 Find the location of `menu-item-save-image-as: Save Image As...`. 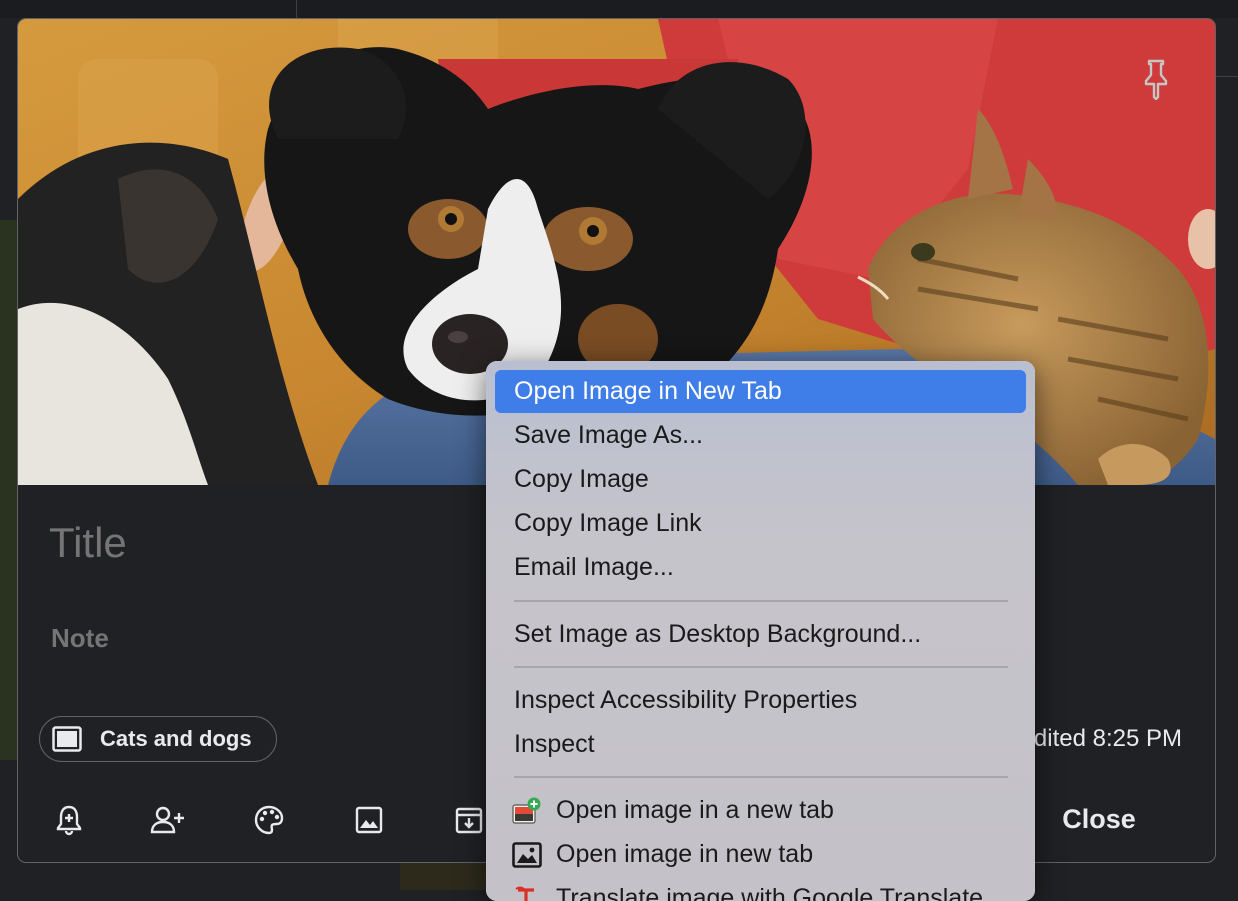

menu-item-save-image-as: Save Image As... is located at coordinates (760, 435).